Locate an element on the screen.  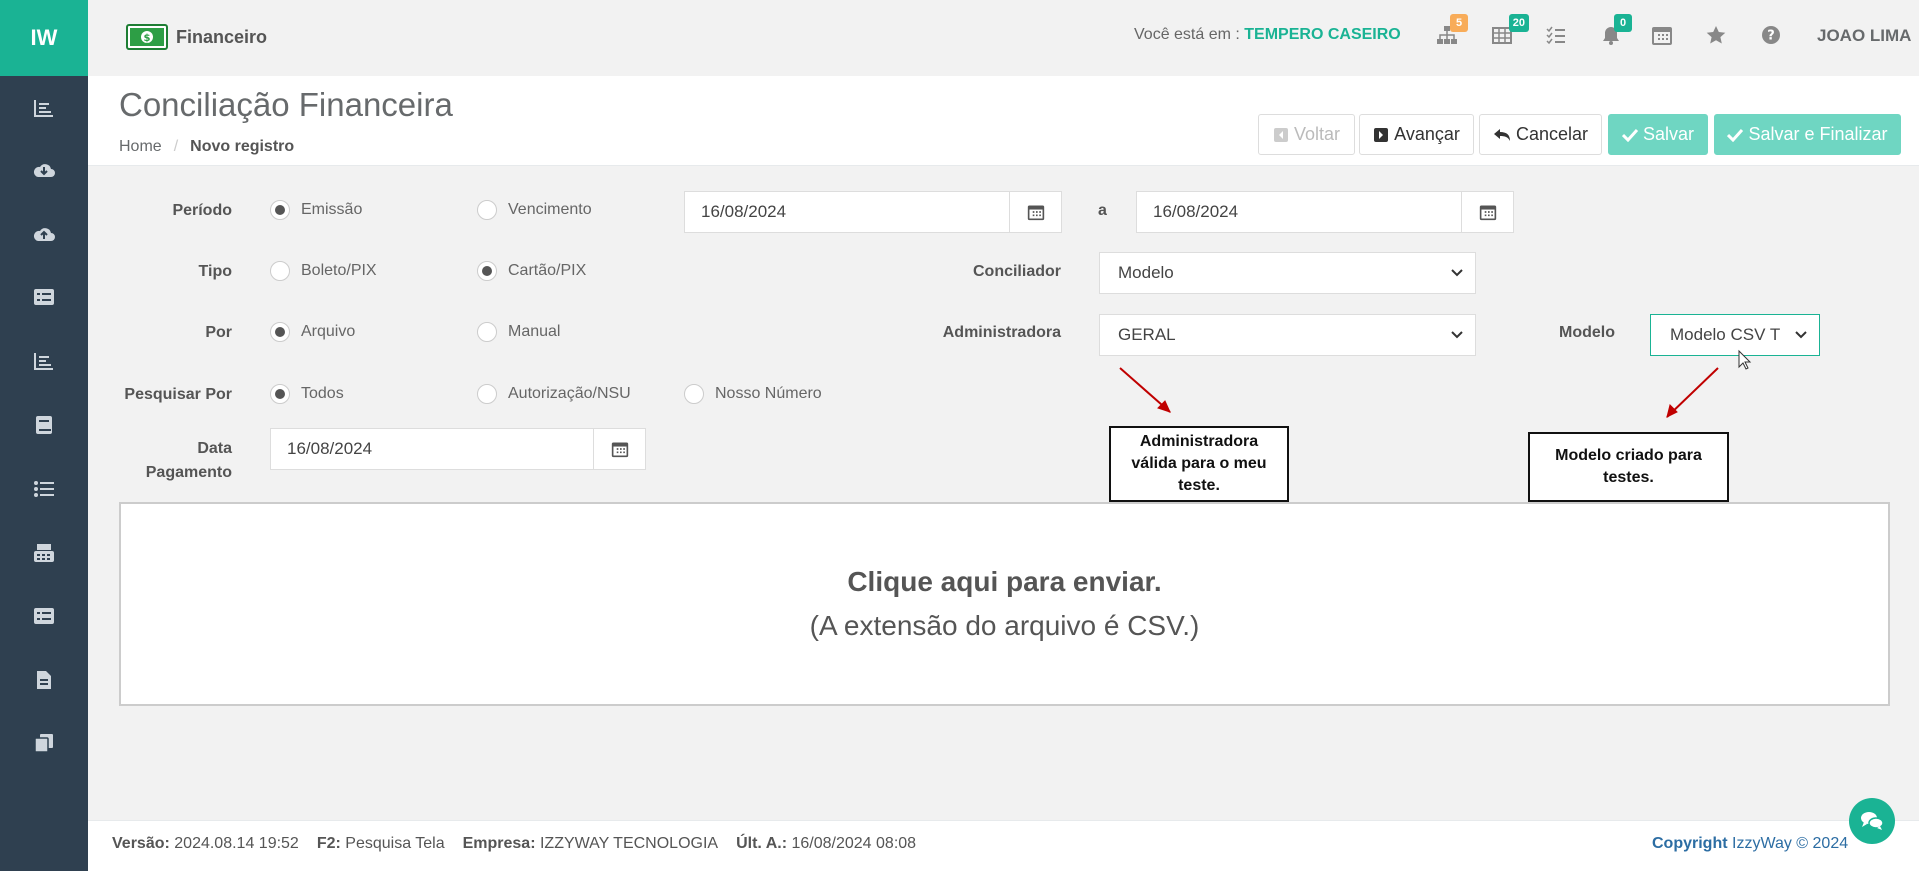
top-navbar is located at coordinates (1003, 38).